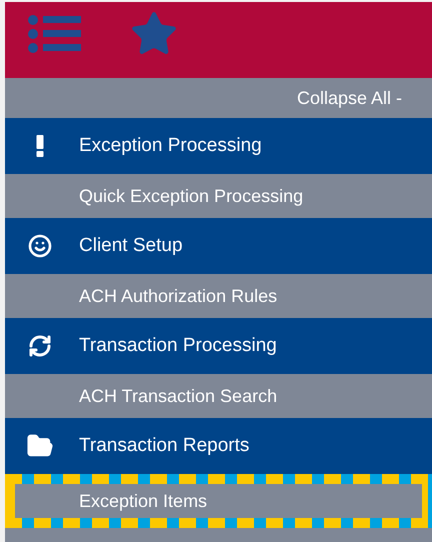  I want to click on menu-section: Transaction Processing, so click(218, 346).